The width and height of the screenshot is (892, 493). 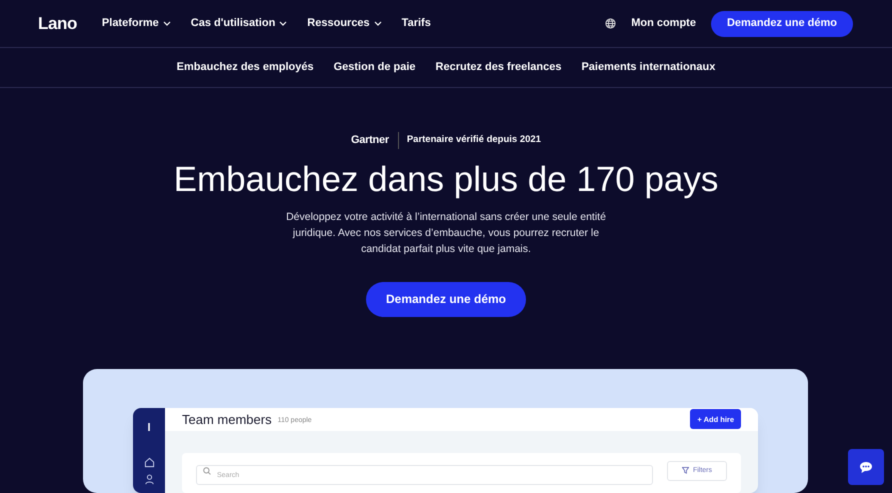 I want to click on nav-link: Ressources, so click(x=344, y=23).